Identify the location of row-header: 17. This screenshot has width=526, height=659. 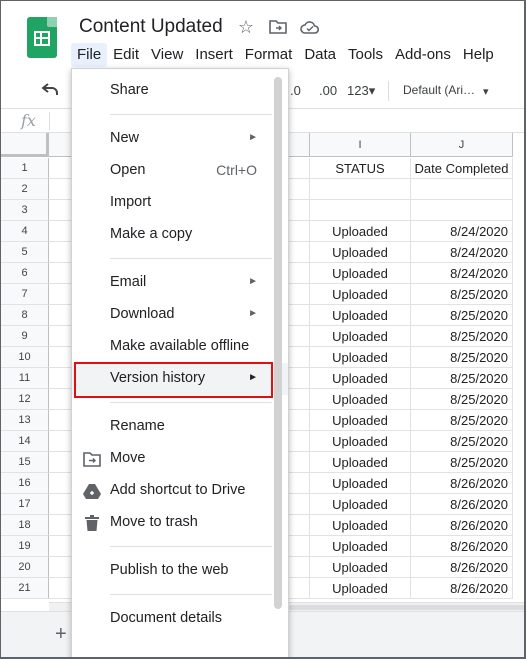
(25, 504).